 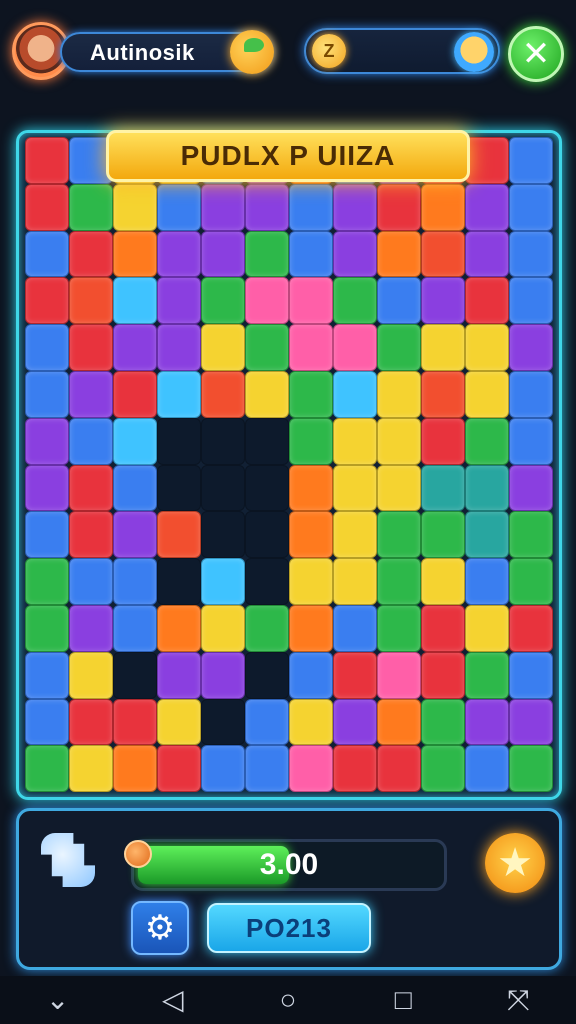 I want to click on companion-face-icon, so click(x=474, y=52).